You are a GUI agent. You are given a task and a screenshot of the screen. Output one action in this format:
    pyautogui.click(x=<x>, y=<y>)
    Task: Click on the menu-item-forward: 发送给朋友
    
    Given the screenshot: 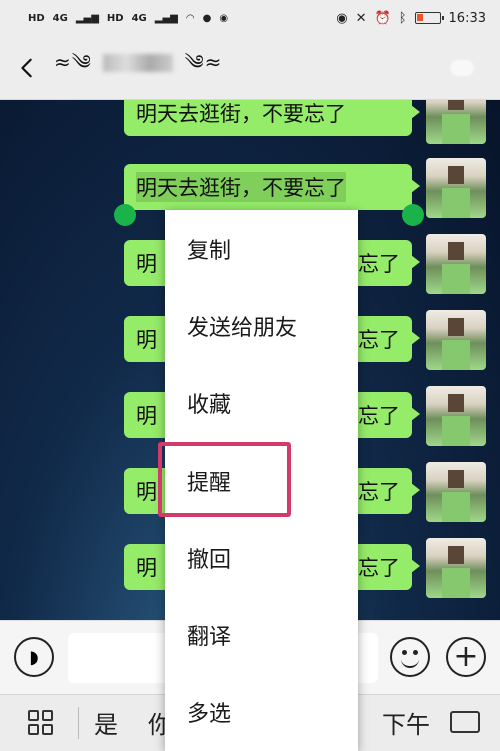 What is the action you would take?
    pyautogui.click(x=261, y=325)
    